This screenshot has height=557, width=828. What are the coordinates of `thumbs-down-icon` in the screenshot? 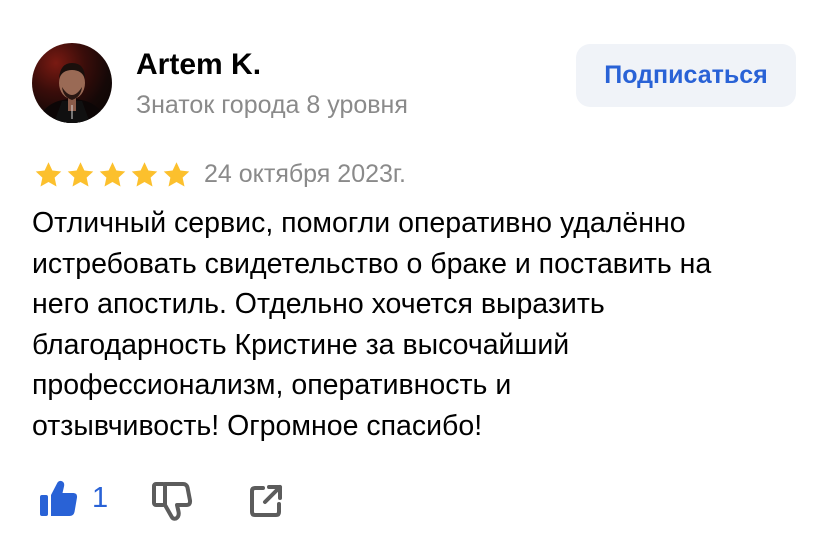 It's located at (172, 501).